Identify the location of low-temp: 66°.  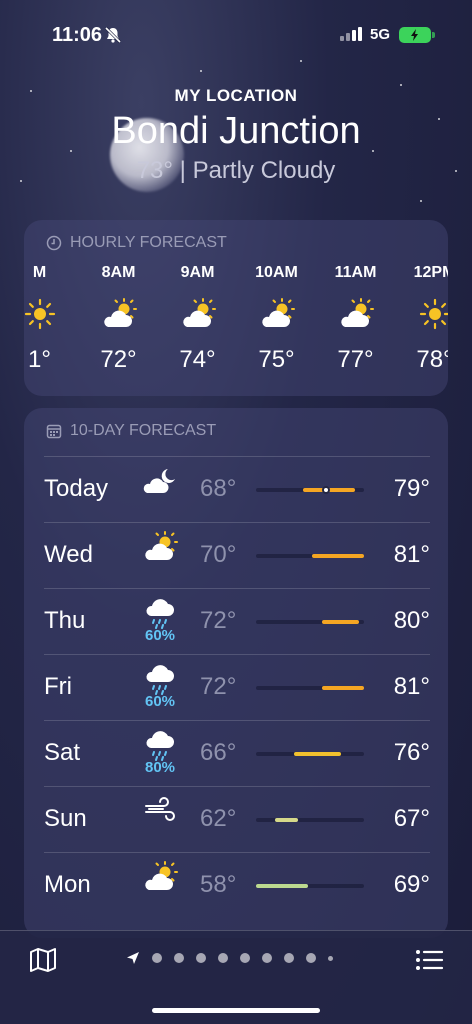
(218, 752).